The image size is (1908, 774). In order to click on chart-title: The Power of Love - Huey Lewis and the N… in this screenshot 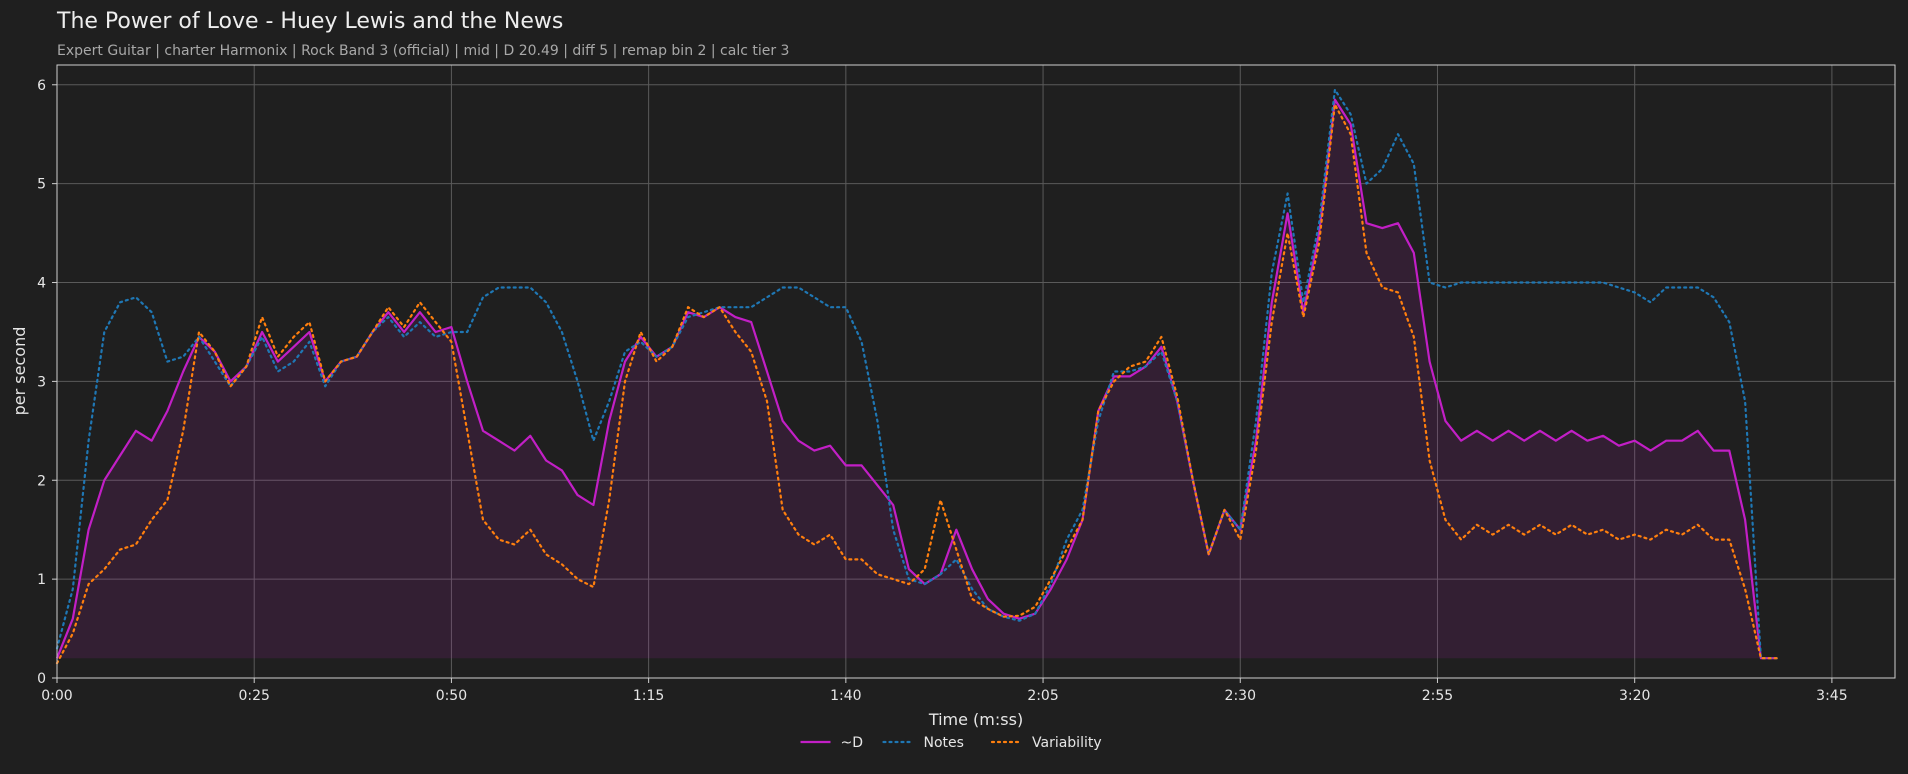, I will do `click(309, 21)`.